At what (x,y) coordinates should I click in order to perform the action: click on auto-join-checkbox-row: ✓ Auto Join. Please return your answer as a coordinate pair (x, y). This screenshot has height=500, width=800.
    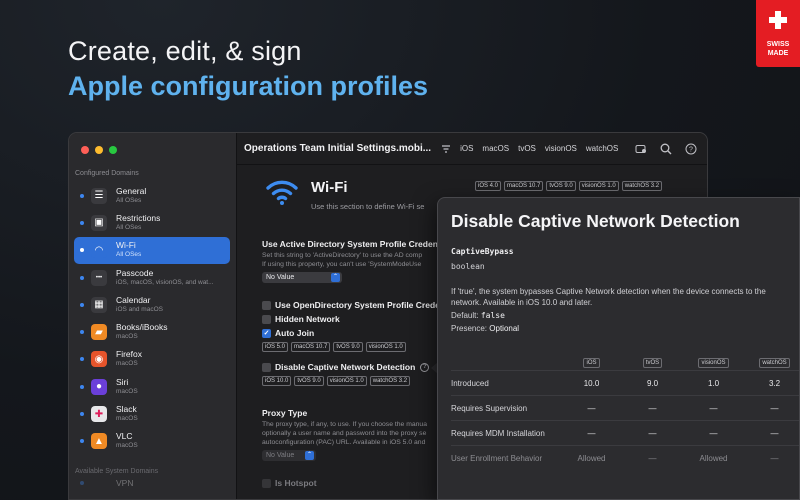
    Looking at the image, I should click on (288, 333).